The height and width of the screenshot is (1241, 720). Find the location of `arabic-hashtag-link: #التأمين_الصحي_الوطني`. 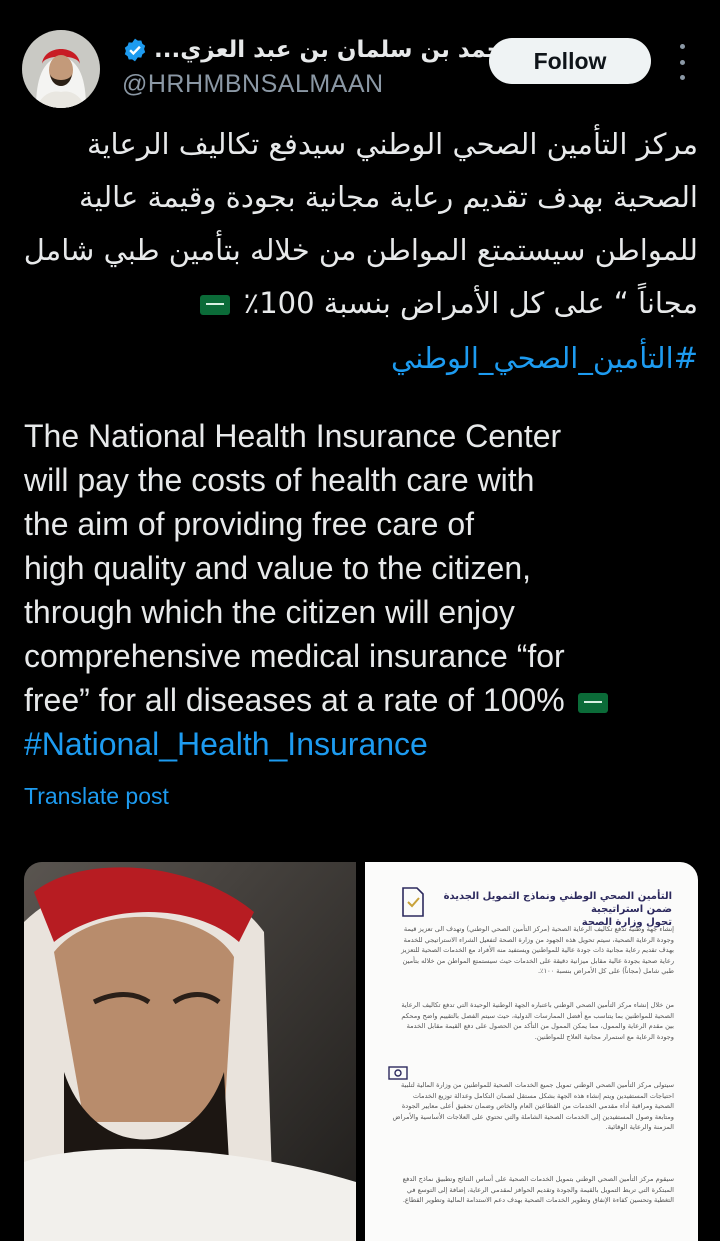

arabic-hashtag-link: #التأمين_الصحي_الوطني is located at coordinates (360, 358).